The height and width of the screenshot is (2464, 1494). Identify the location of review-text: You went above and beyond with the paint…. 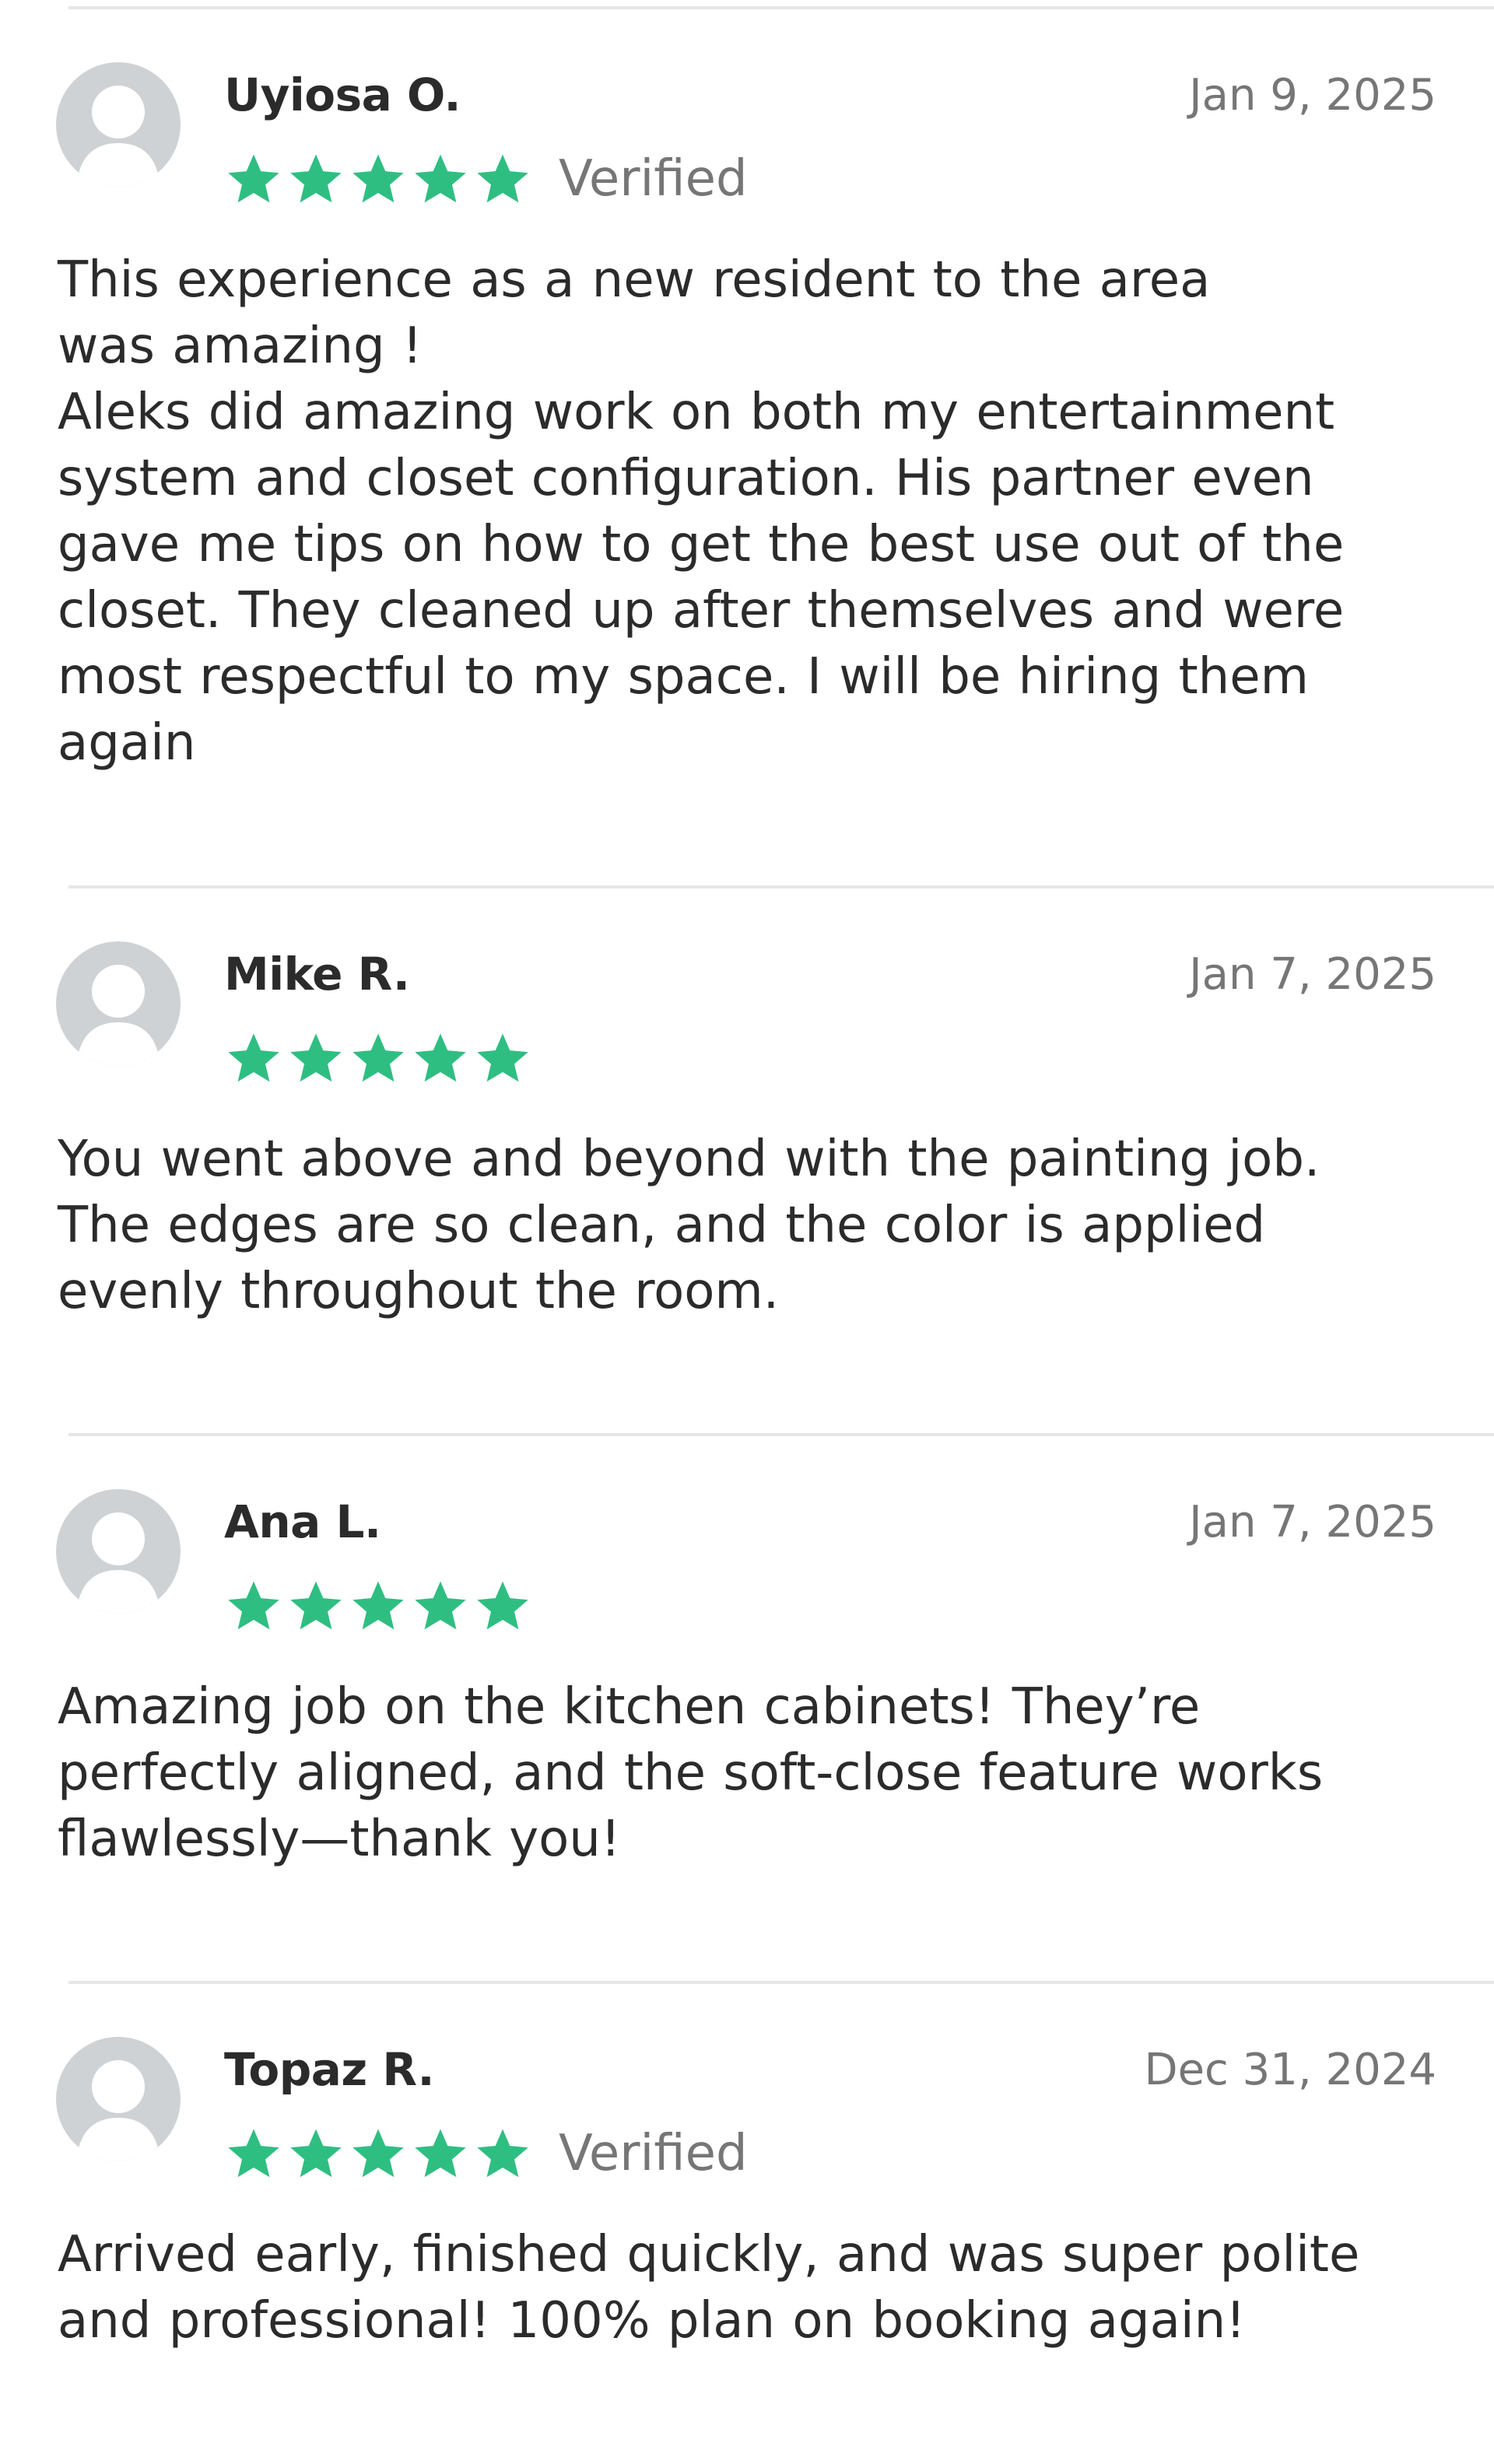
(689, 1225).